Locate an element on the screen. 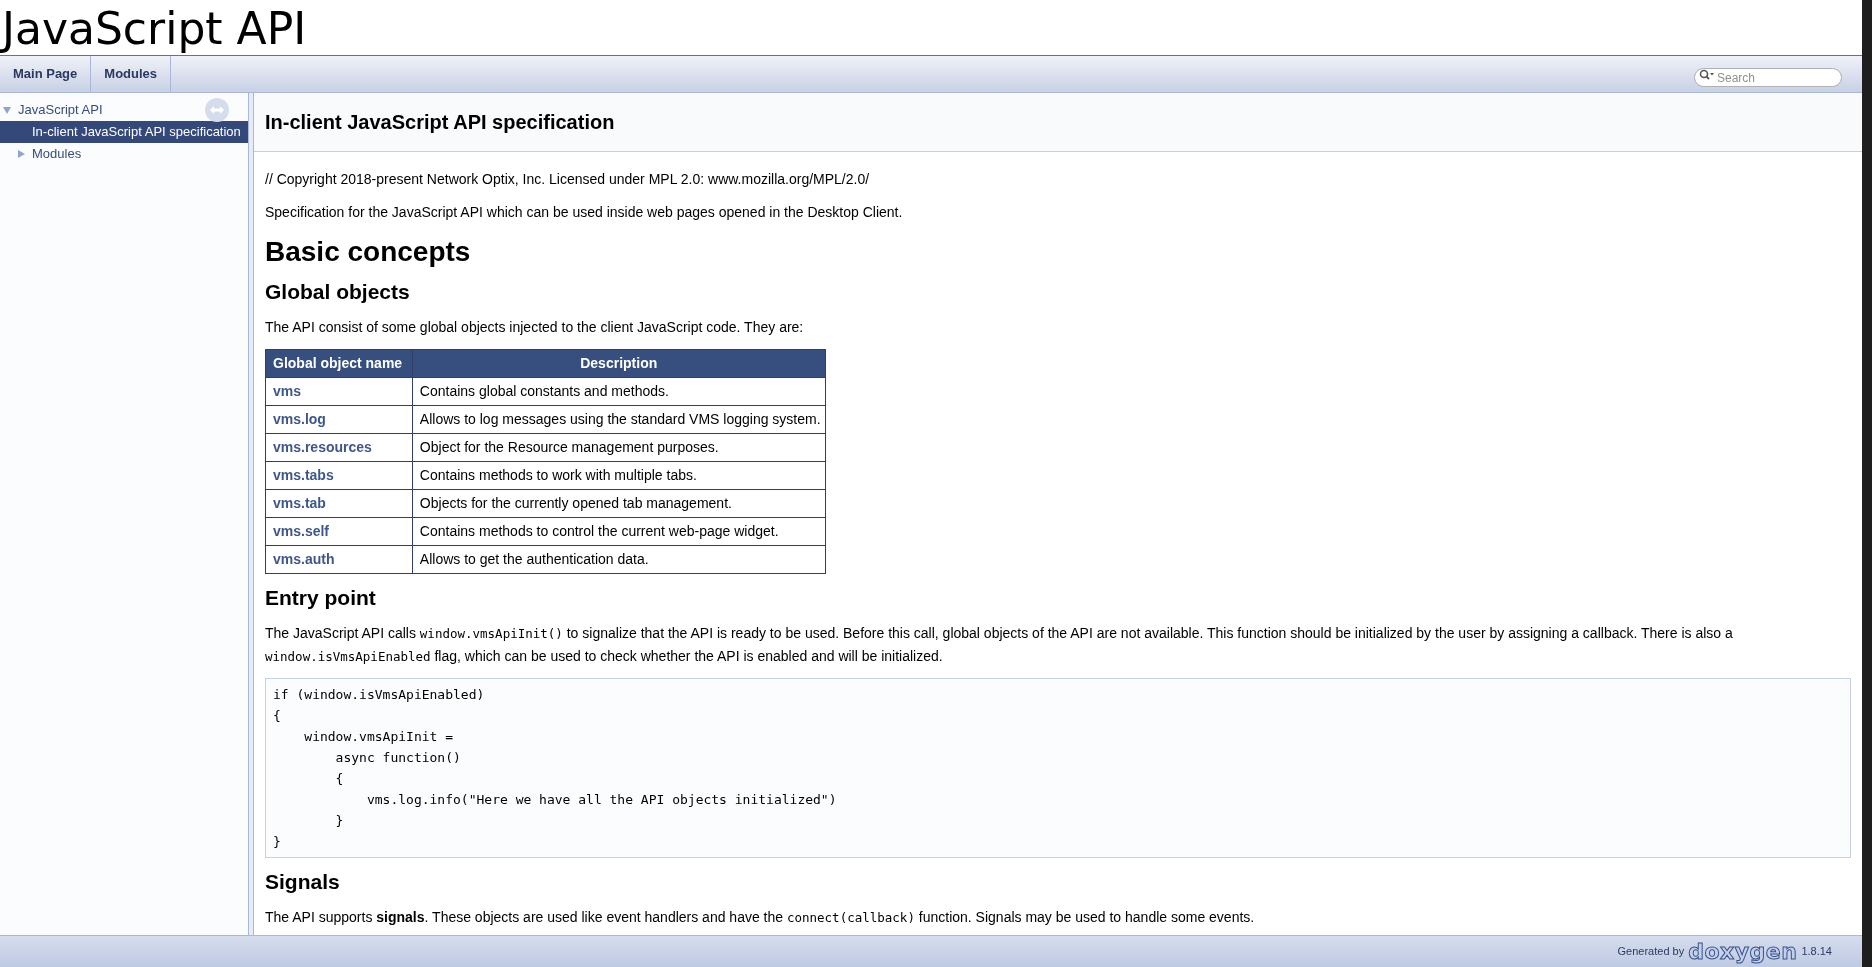 The width and height of the screenshot is (1872, 967). page-title: In-client JavaScript API specification is located at coordinates (440, 122).